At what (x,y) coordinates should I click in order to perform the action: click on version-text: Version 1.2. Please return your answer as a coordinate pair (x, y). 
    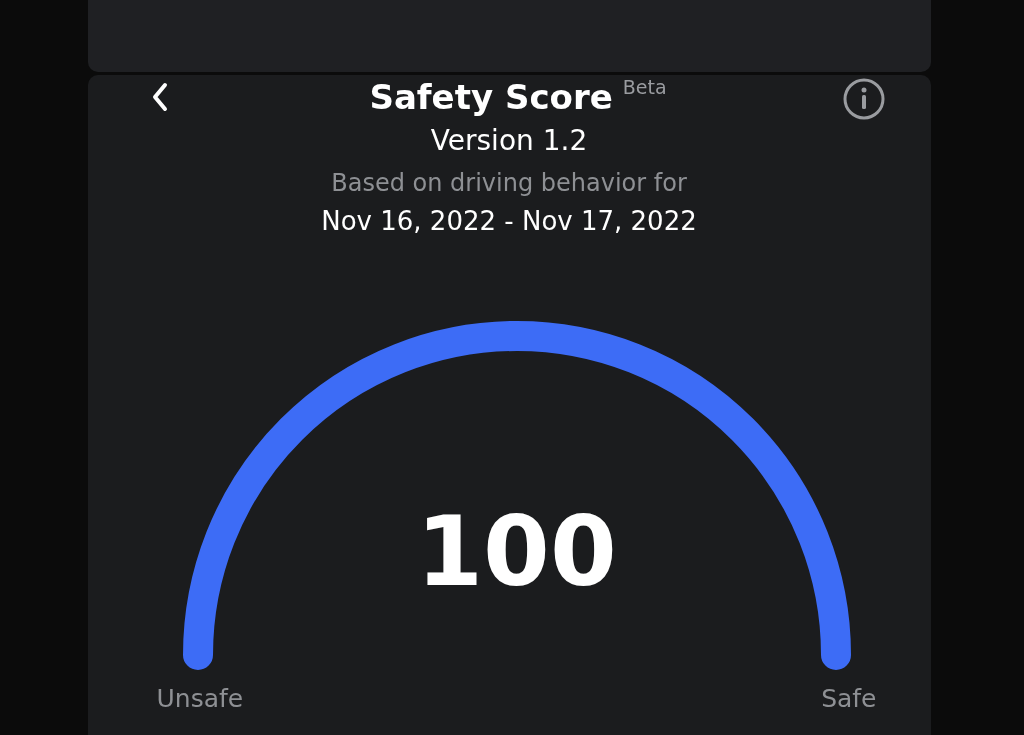
    Looking at the image, I should click on (509, 141).